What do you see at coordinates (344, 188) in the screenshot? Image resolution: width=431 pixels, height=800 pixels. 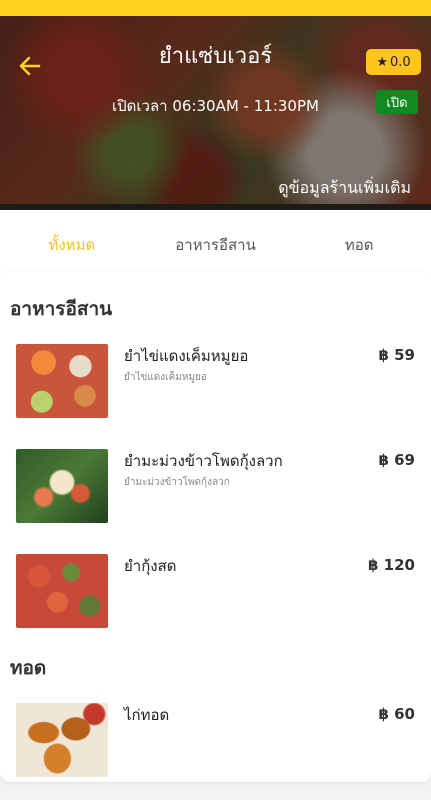 I see `more-shop-info-link: ดูข้อมูลร้านเพิ่มเติม` at bounding box center [344, 188].